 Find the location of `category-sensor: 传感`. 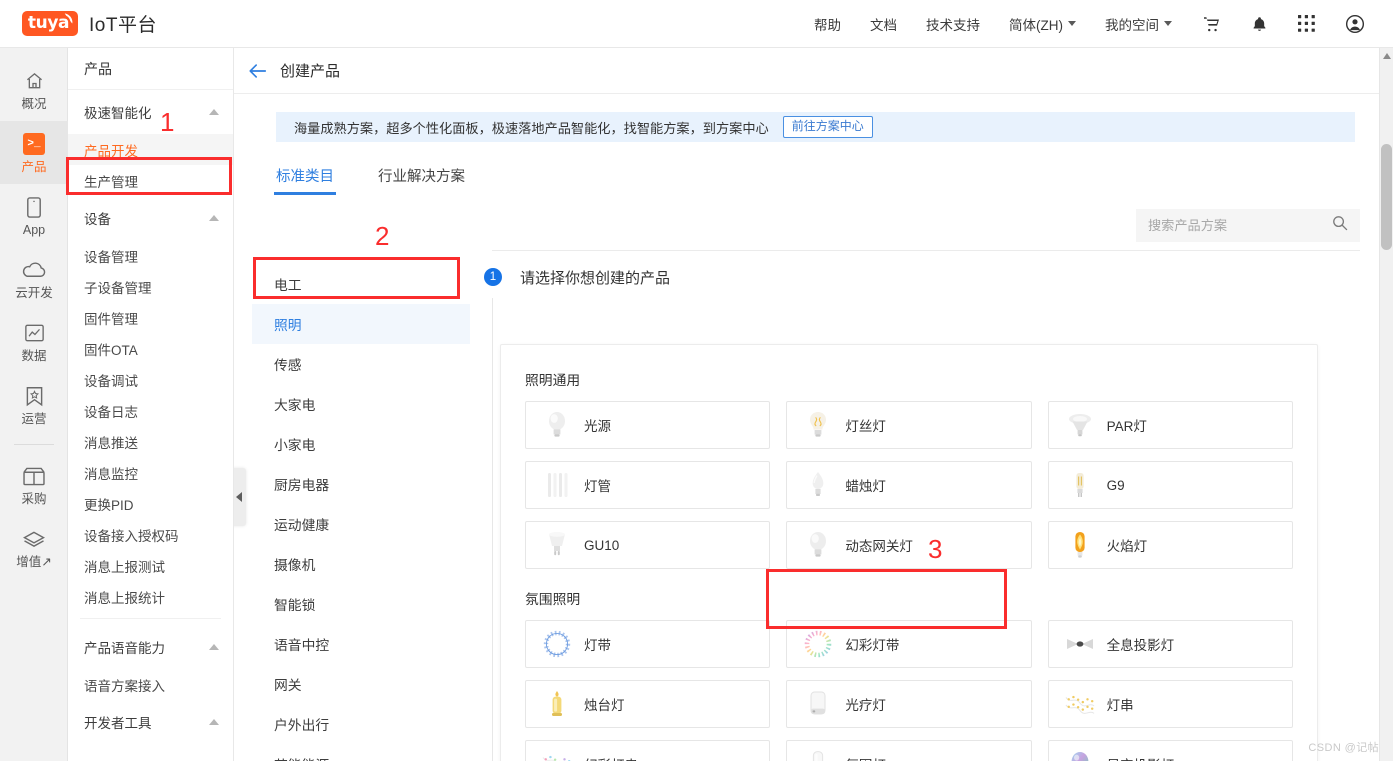

category-sensor: 传感 is located at coordinates (361, 364).